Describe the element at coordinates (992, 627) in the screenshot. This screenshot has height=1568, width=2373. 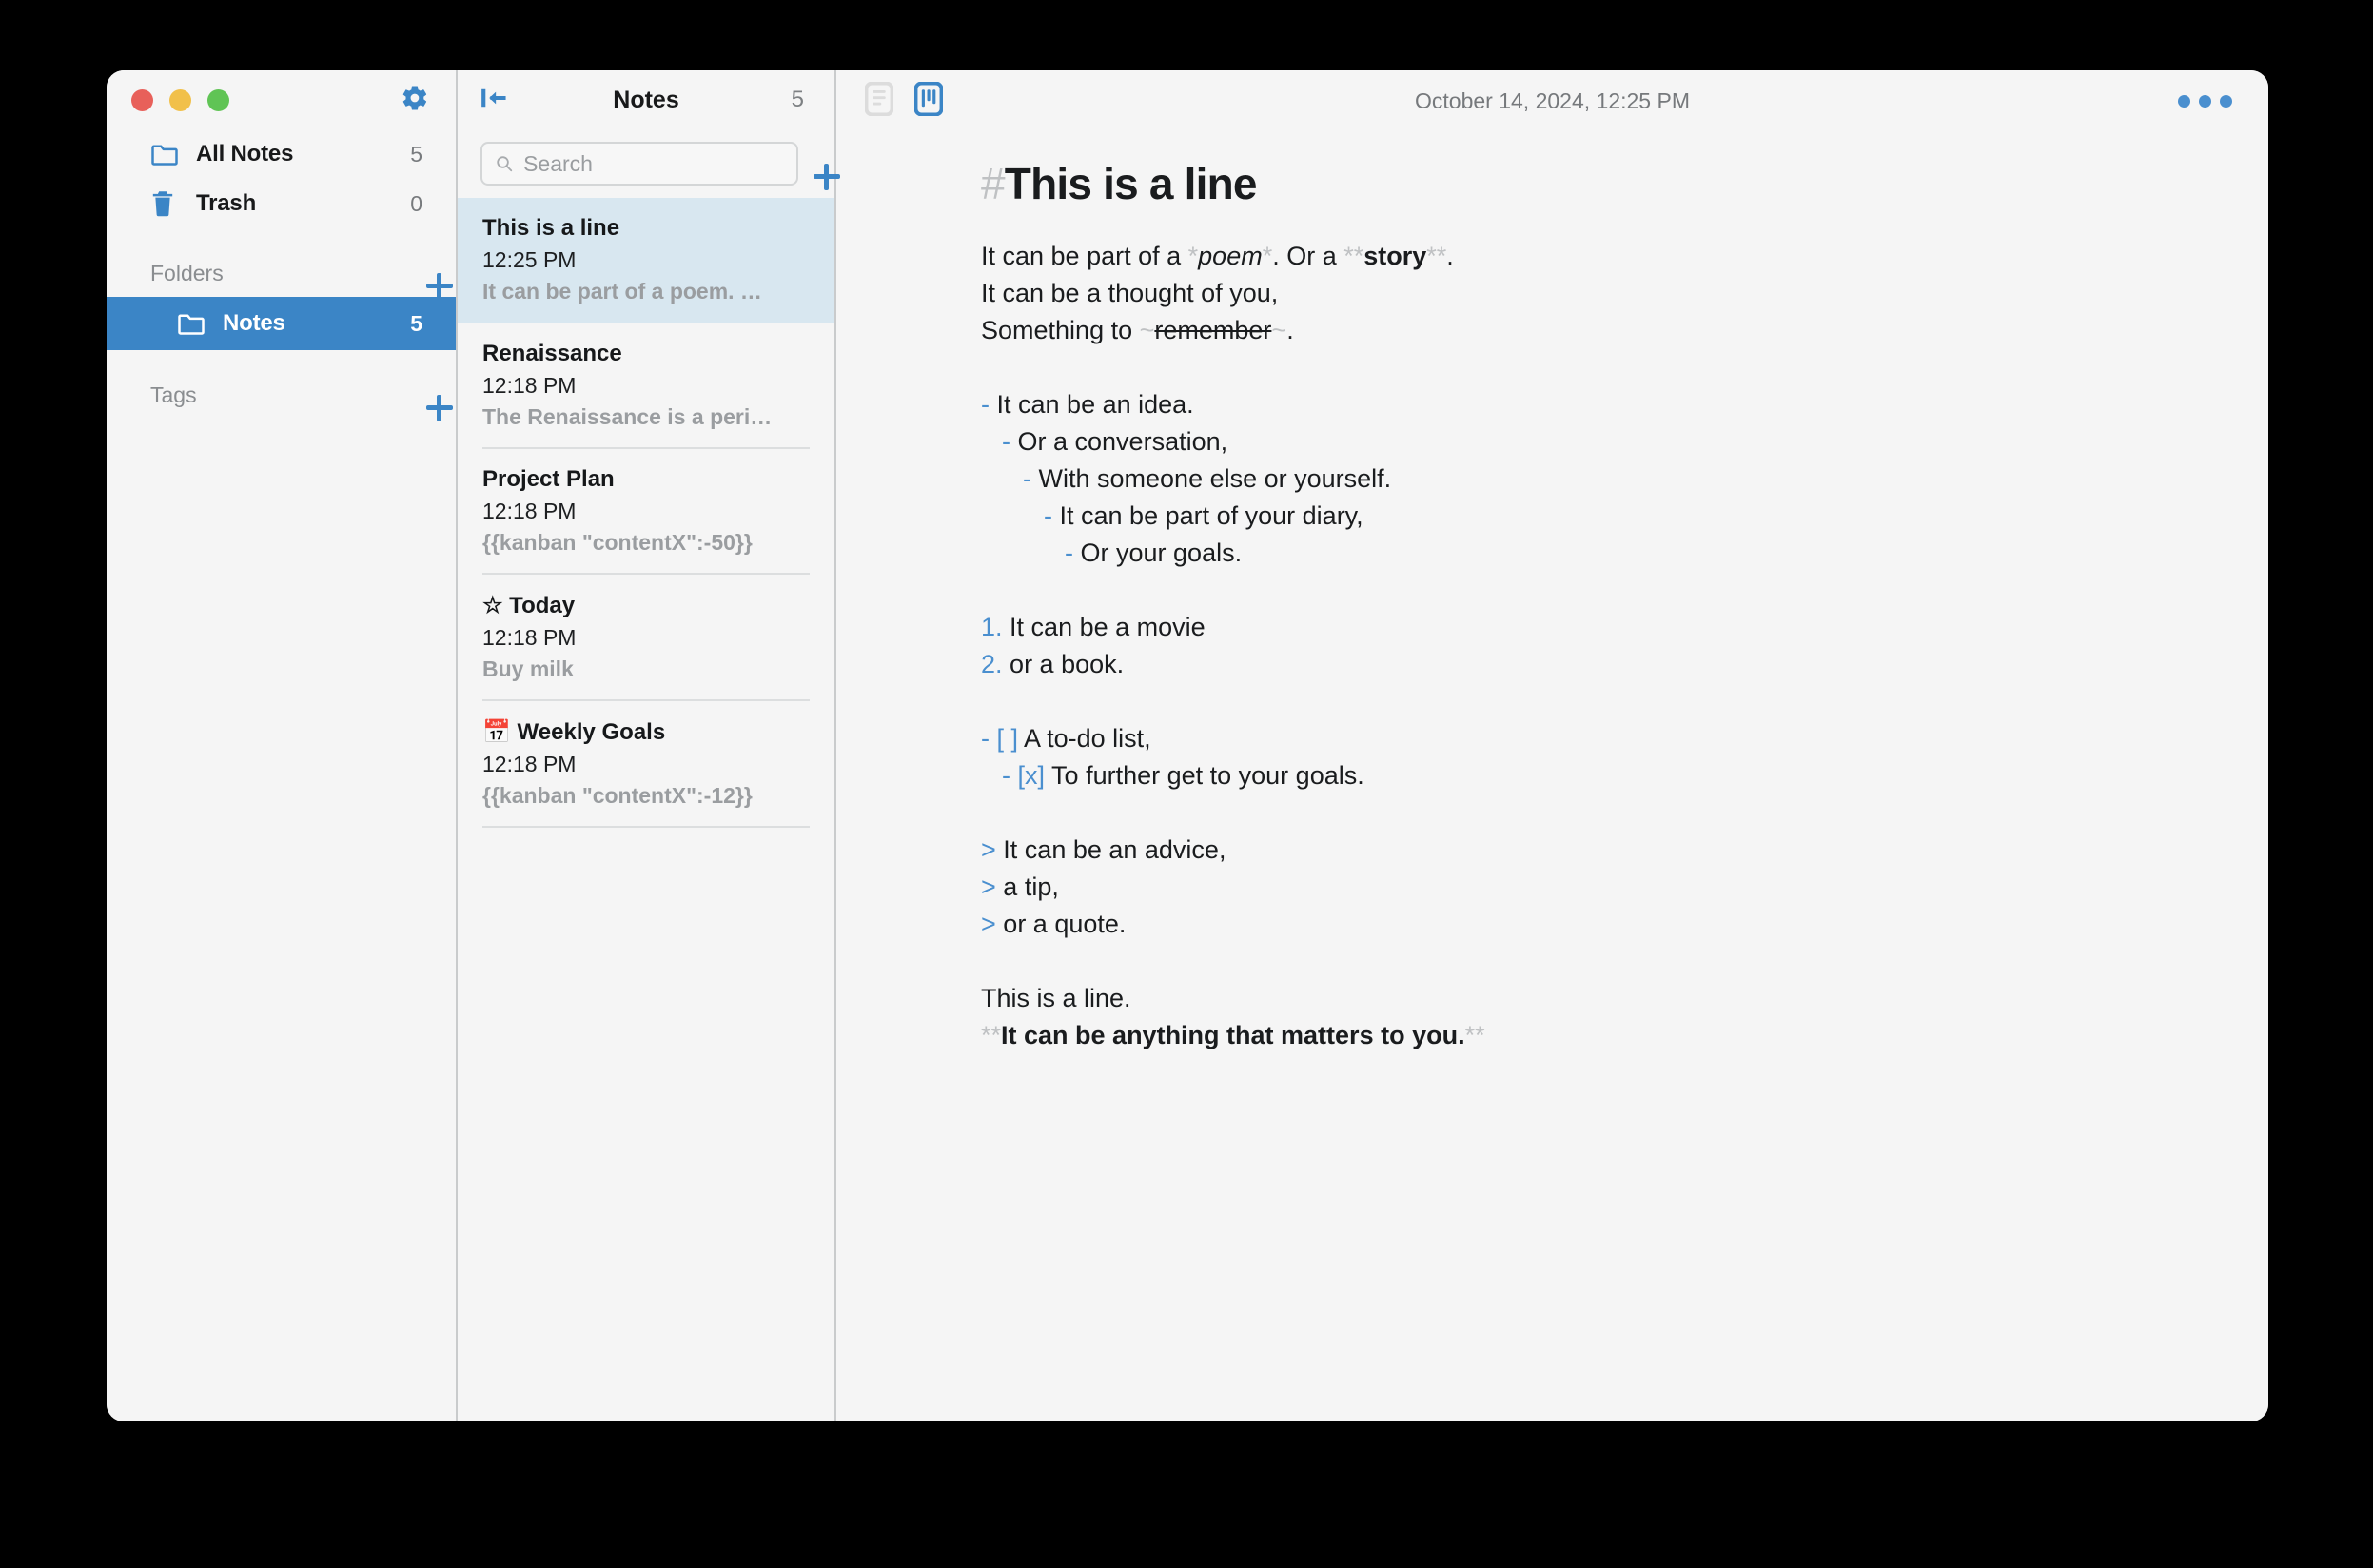
I see `ordered-marker: 1.` at that location.